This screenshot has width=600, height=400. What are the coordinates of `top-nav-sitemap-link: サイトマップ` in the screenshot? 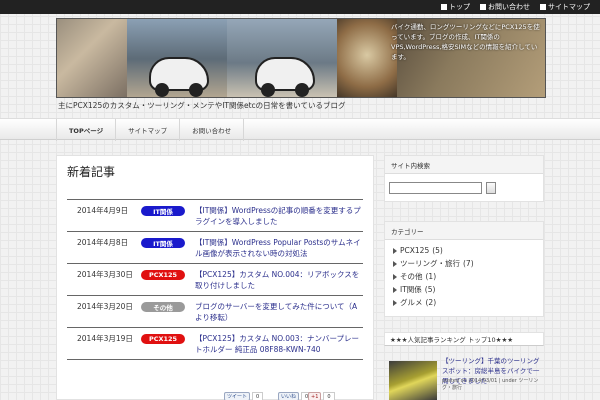 It's located at (565, 7).